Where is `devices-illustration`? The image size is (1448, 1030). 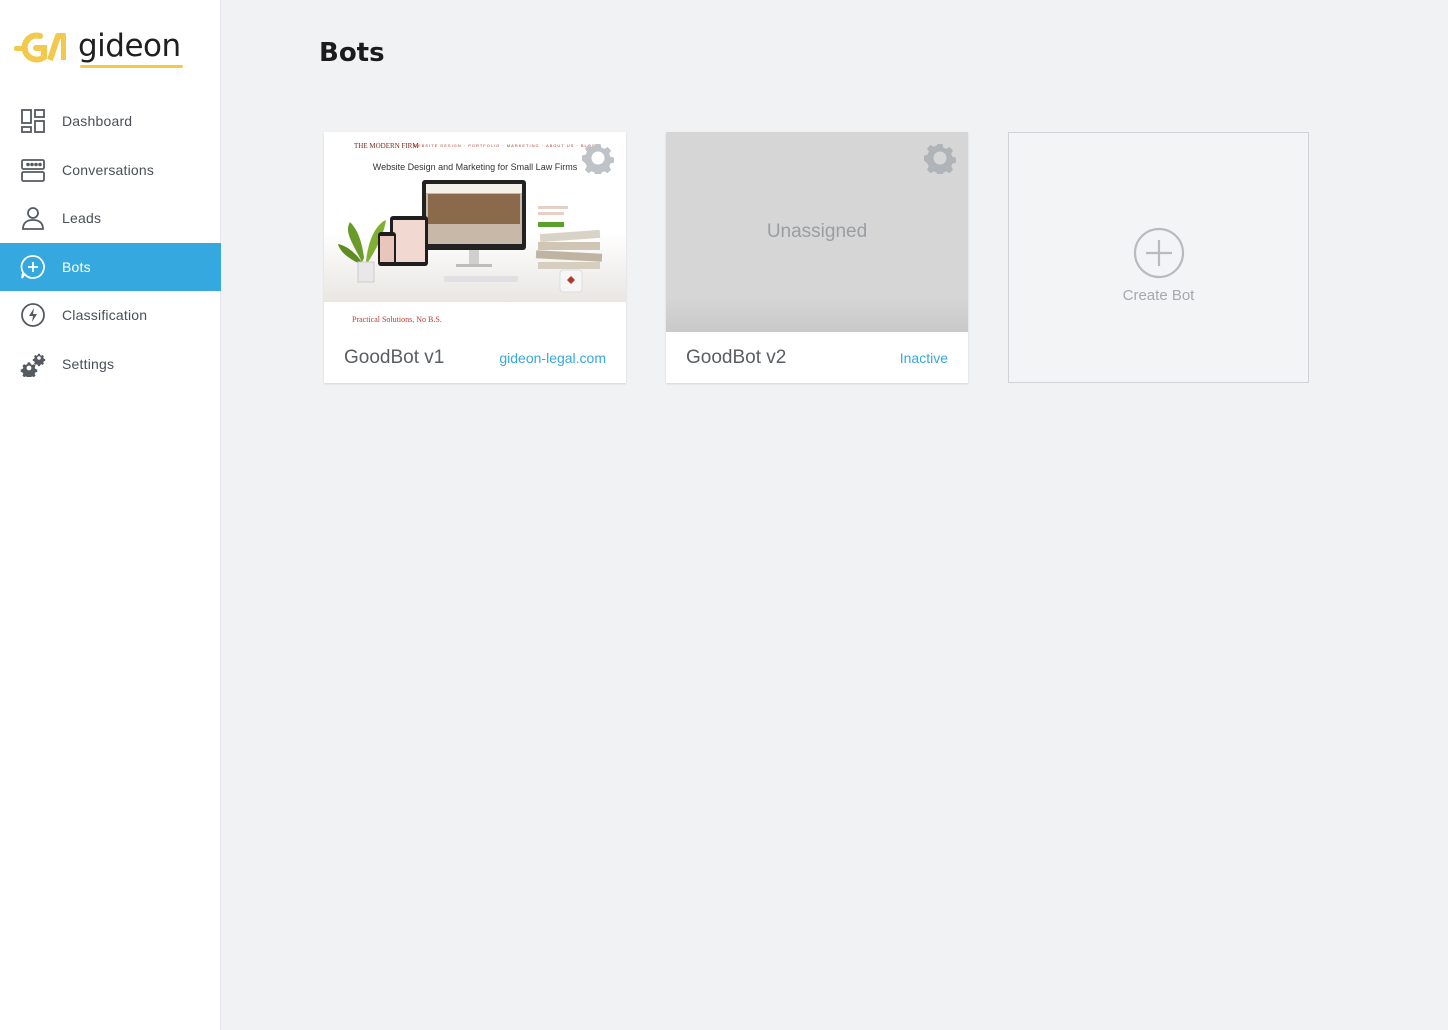 devices-illustration is located at coordinates (475, 241).